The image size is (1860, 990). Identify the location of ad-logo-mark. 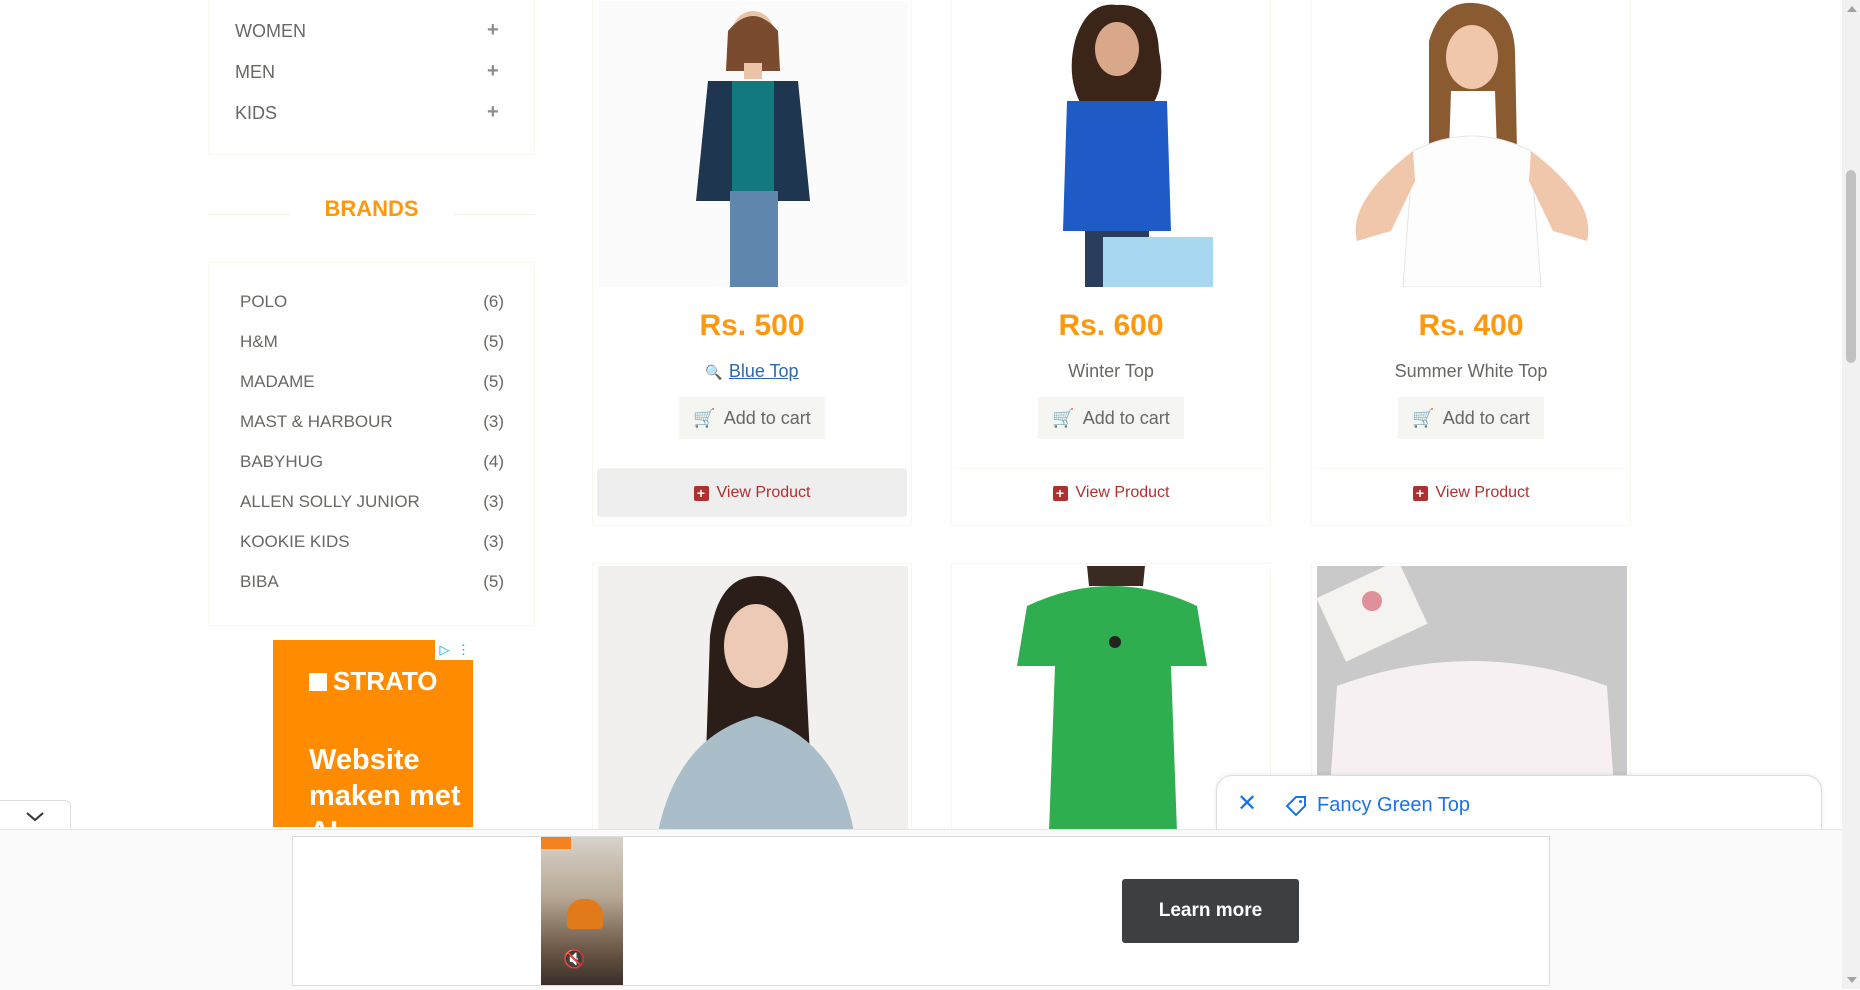
(556, 843).